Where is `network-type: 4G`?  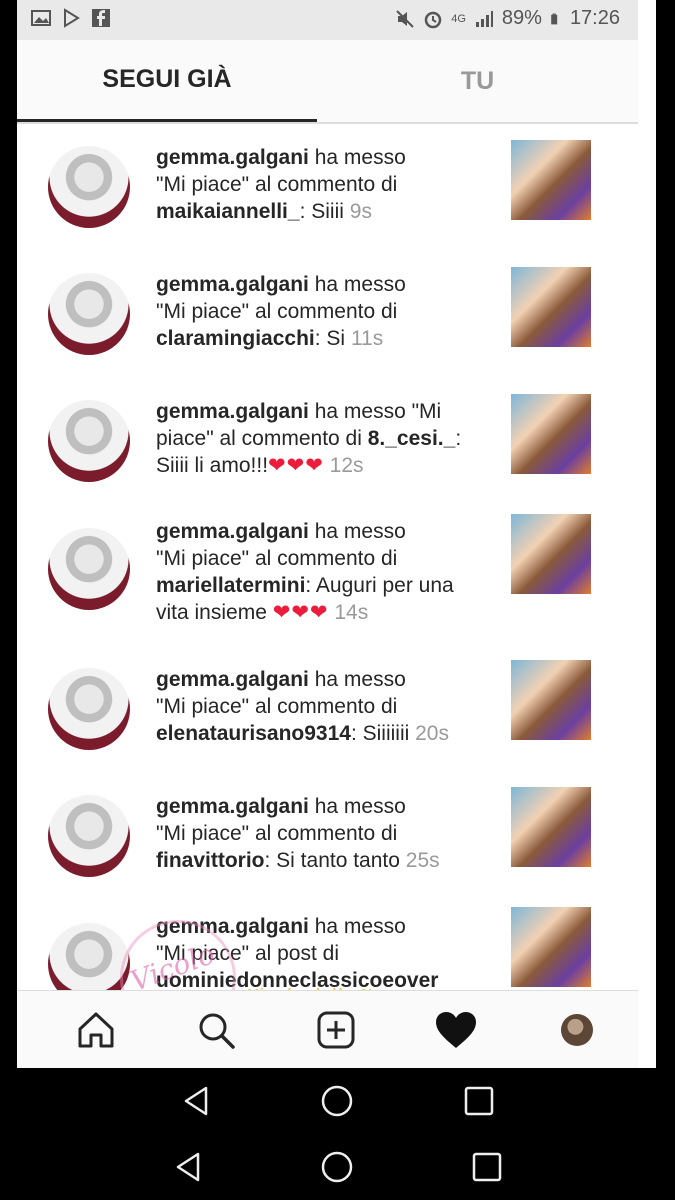
network-type: 4G is located at coordinates (458, 18).